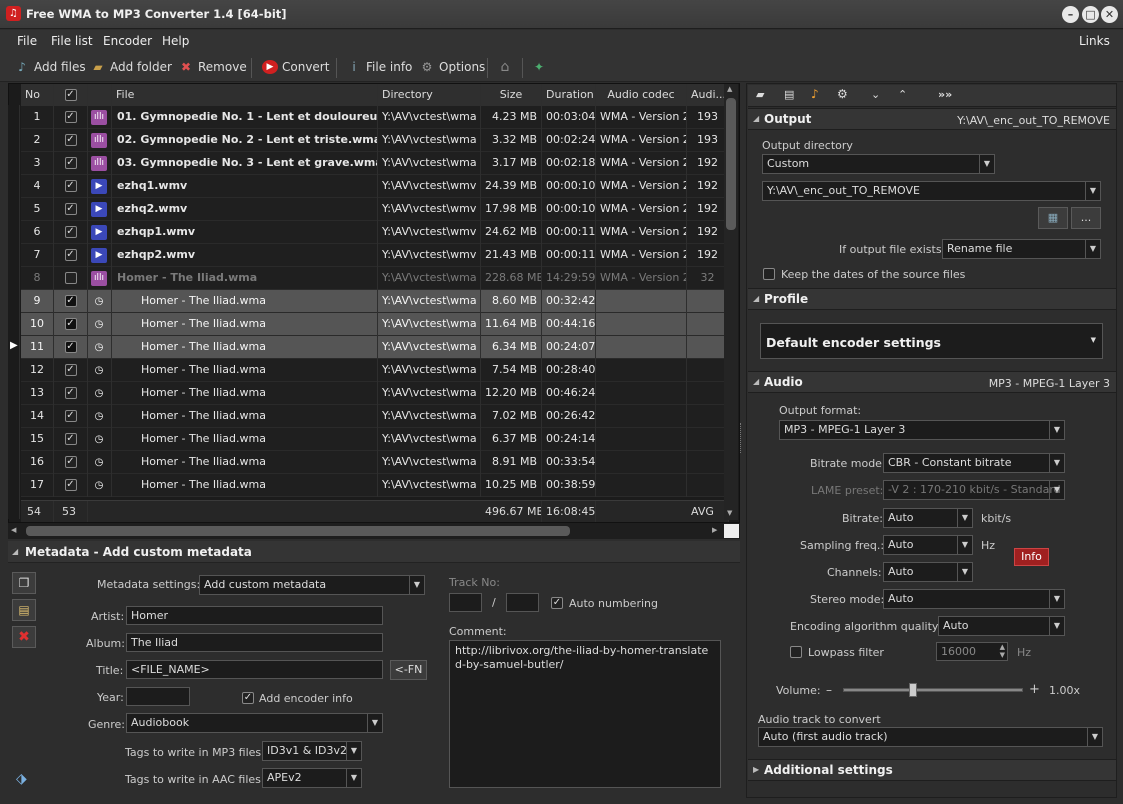 The height and width of the screenshot is (804, 1123). I want to click on collapse-all-icon: ⌄, so click(875, 94).